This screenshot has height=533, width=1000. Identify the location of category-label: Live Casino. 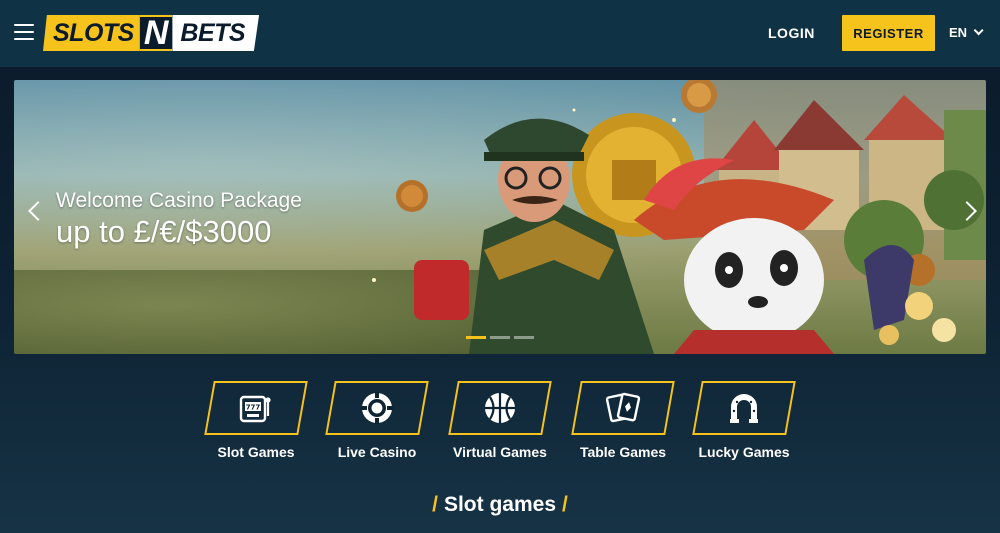
(377, 452).